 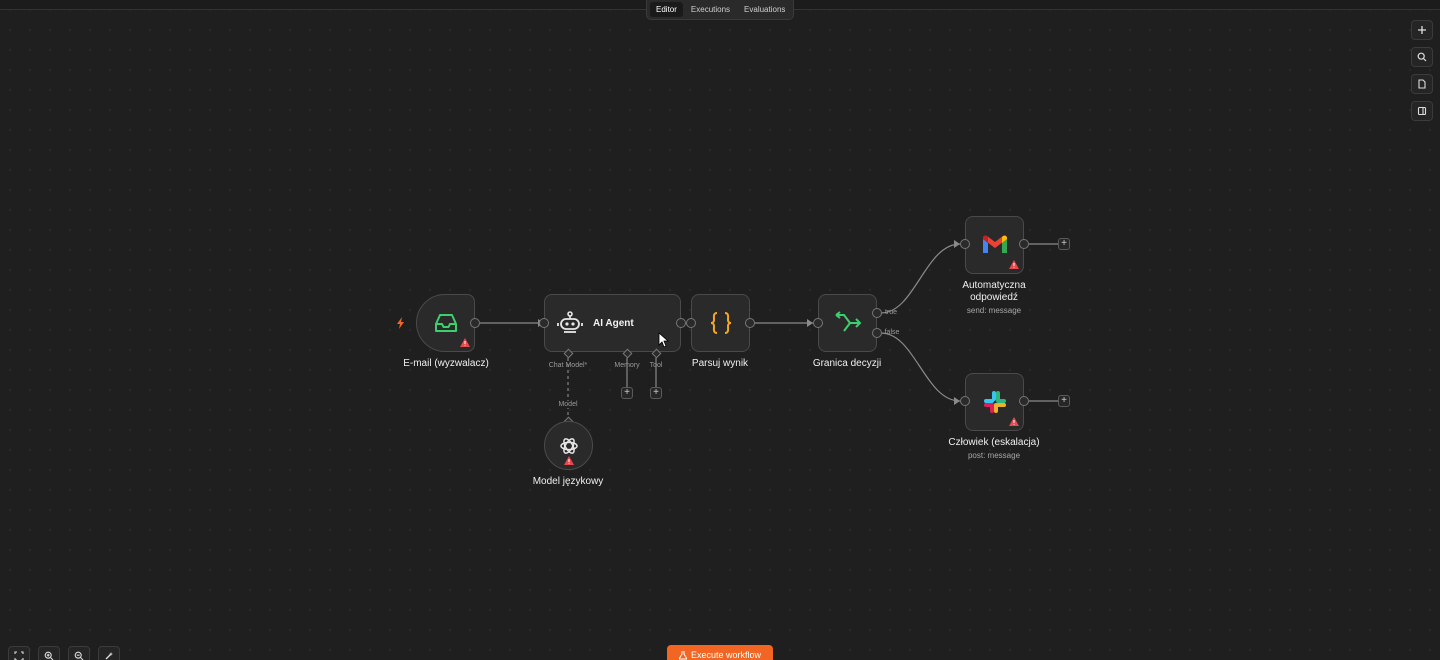 I want to click on decision-false-handle, so click(x=877, y=333).